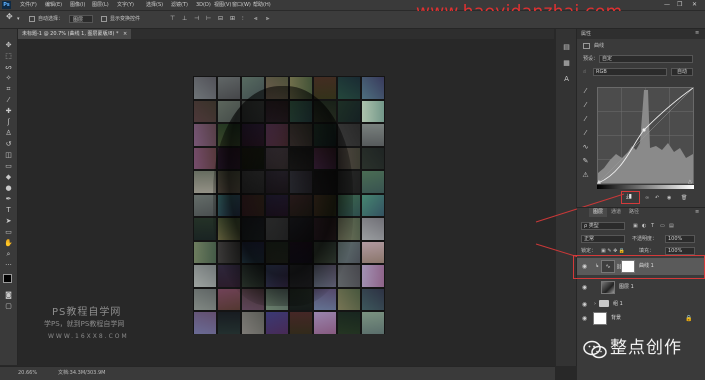  Describe the element at coordinates (585, 133) in the screenshot. I see `white-point-icon: ⁄` at that location.